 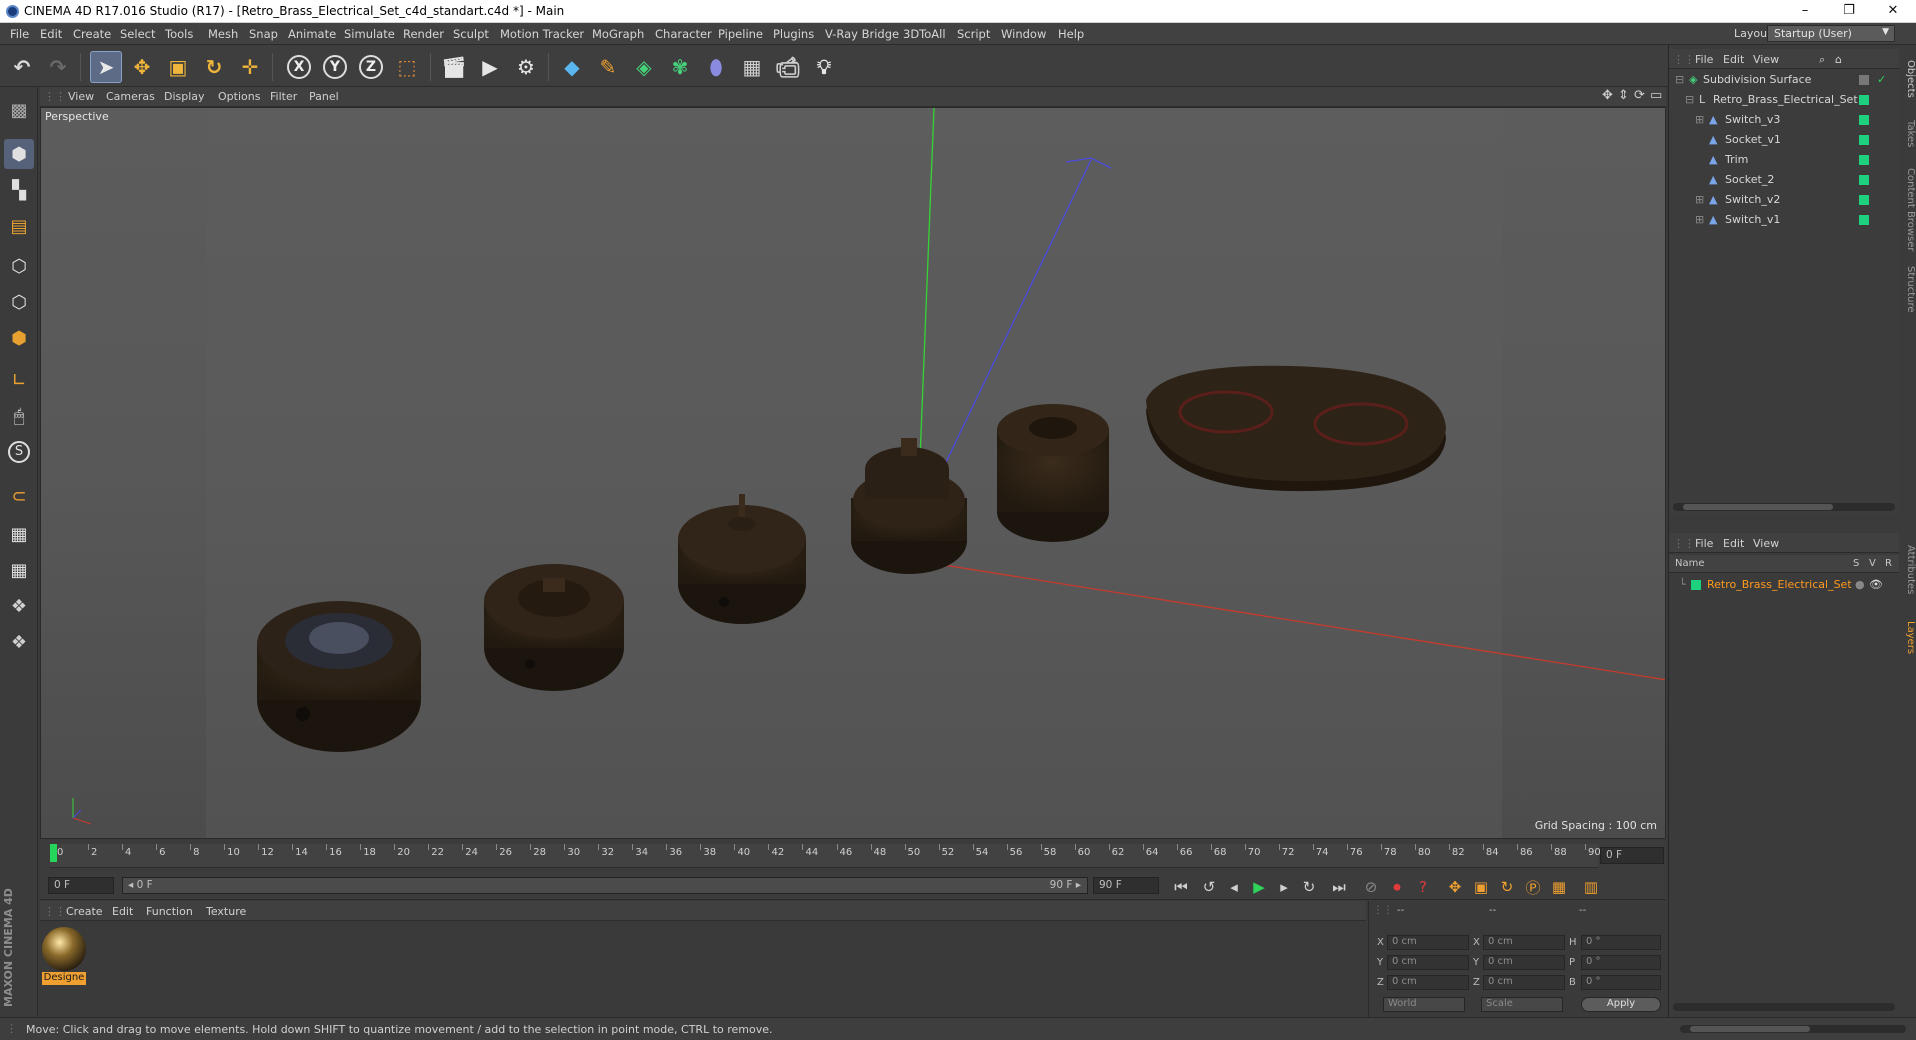 I want to click on viewport-move-icon: ✥, so click(x=1607, y=95).